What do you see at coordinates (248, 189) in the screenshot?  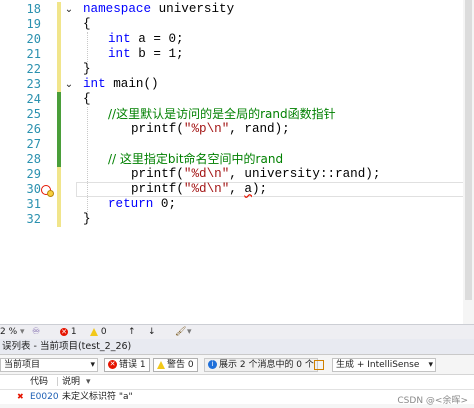 I see `error-squiggle-identifier: a` at bounding box center [248, 189].